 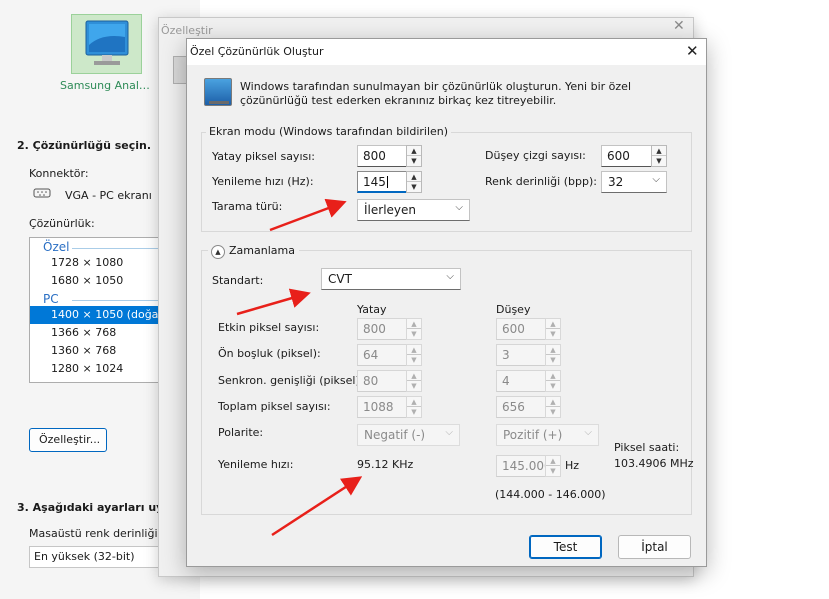 What do you see at coordinates (382, 407) in the screenshot?
I see `total-pixels-h-input: 1088` at bounding box center [382, 407].